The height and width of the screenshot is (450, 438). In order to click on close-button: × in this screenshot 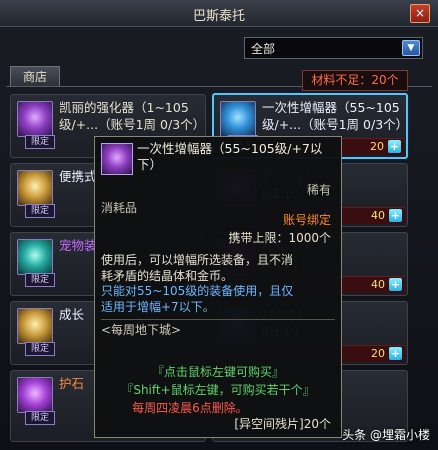, I will do `click(420, 13)`.